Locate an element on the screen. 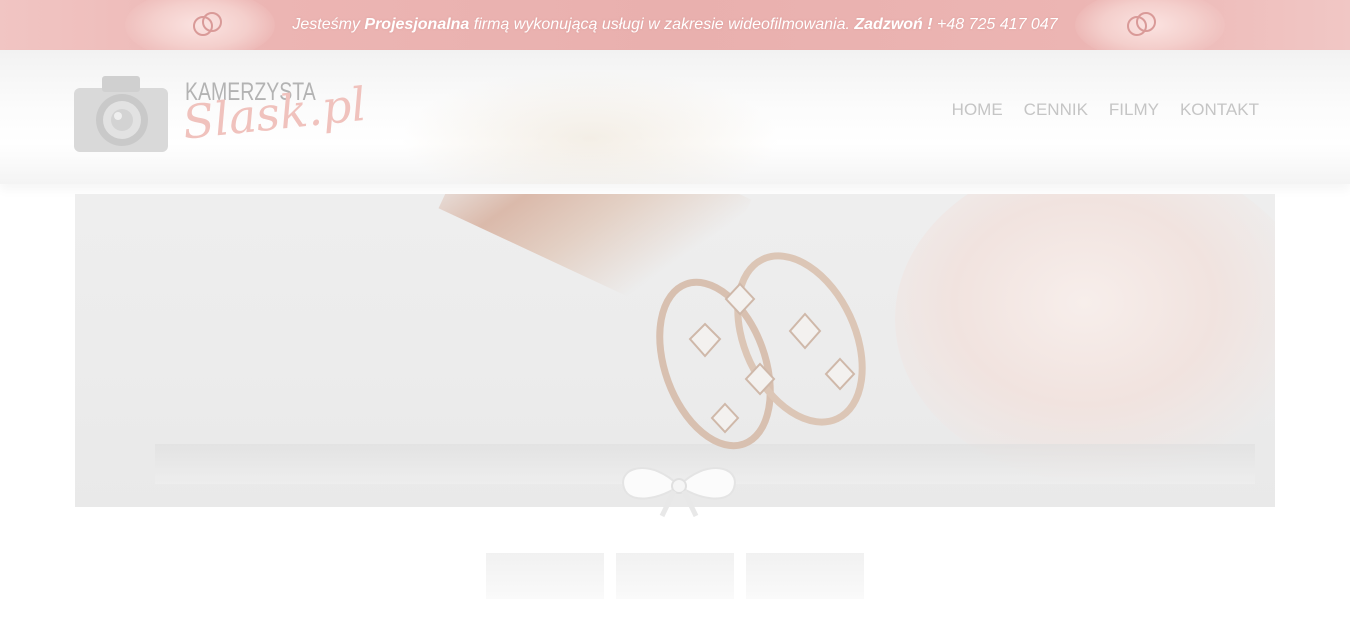  gallery-thumbnails is located at coordinates (675, 576).